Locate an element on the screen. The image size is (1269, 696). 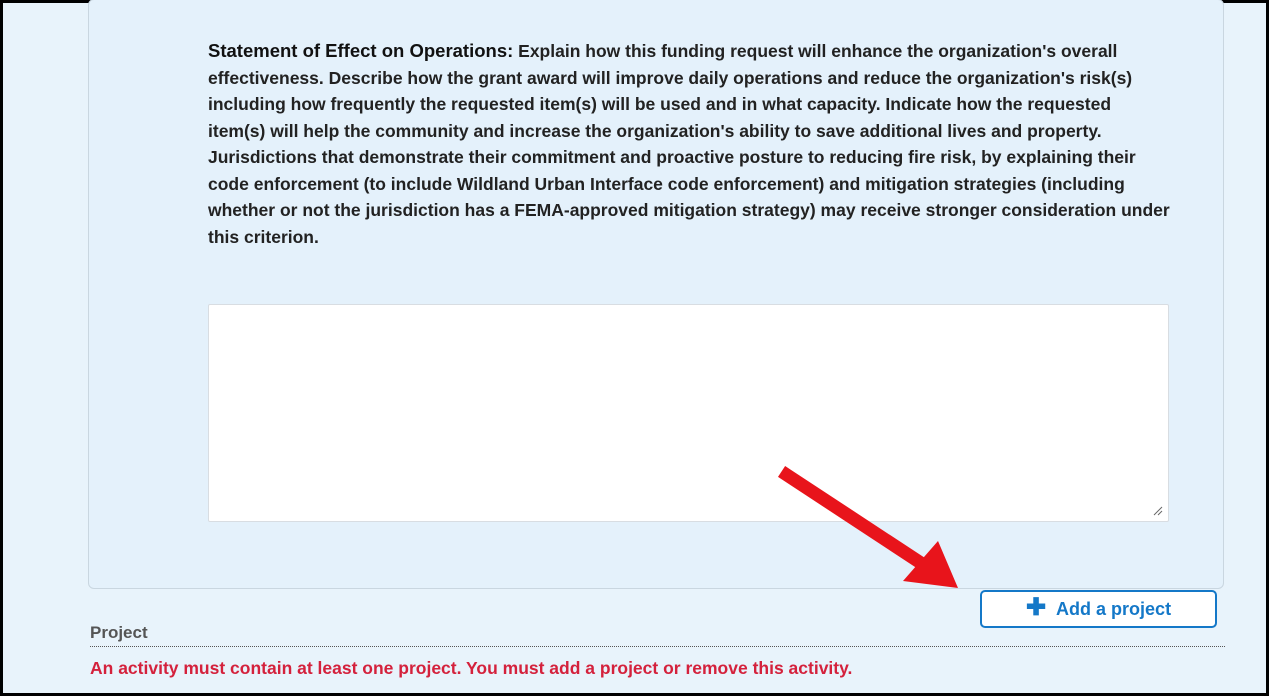
add-project-button: ✚ Add a project is located at coordinates (1098, 609).